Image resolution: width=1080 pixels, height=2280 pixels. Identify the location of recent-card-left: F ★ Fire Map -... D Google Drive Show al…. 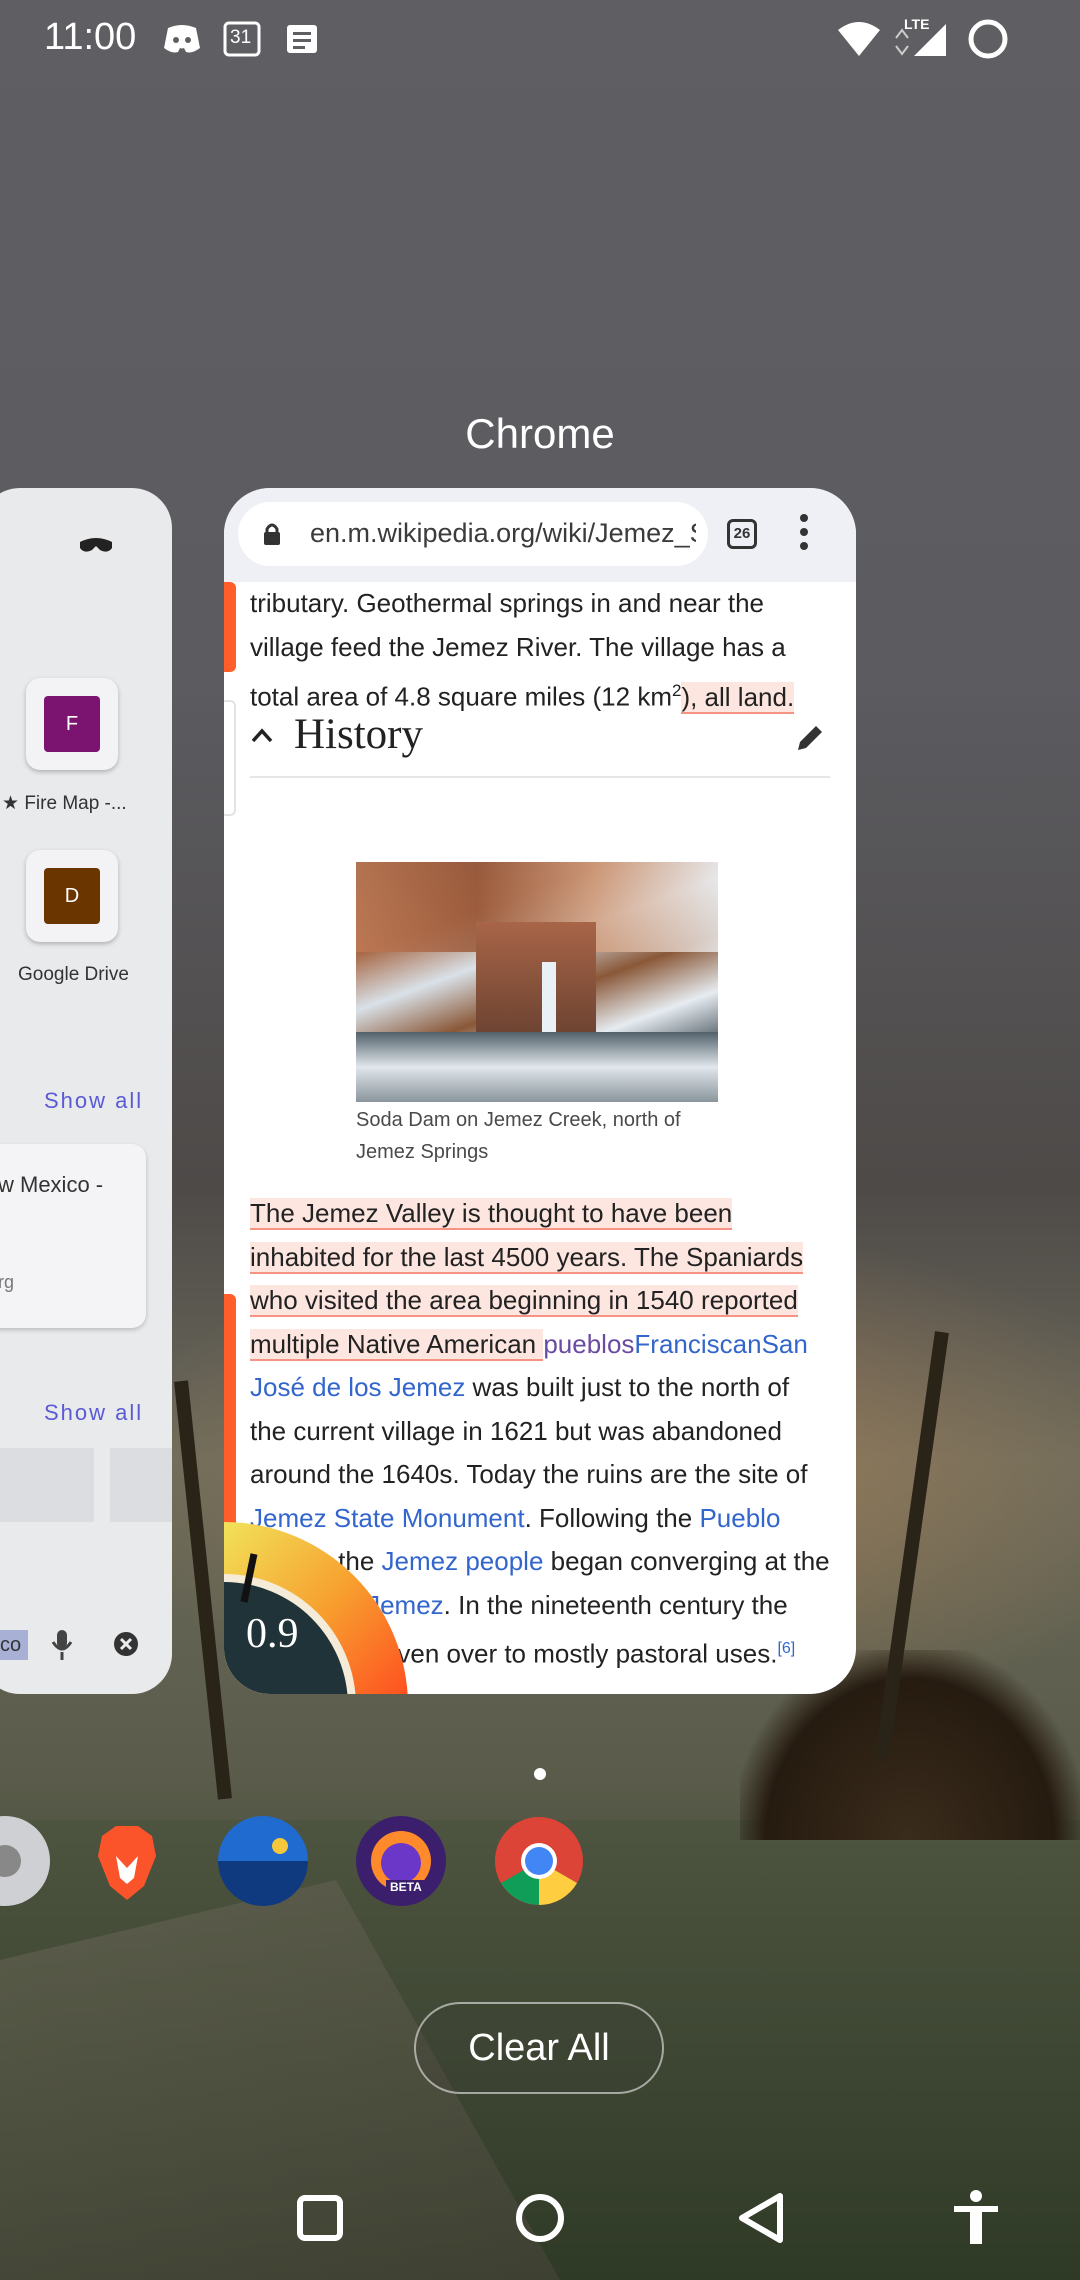
(86, 1091).